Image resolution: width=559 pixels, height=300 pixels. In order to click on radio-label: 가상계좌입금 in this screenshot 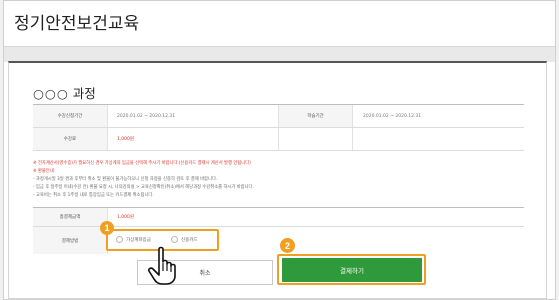, I will do `click(138, 240)`.